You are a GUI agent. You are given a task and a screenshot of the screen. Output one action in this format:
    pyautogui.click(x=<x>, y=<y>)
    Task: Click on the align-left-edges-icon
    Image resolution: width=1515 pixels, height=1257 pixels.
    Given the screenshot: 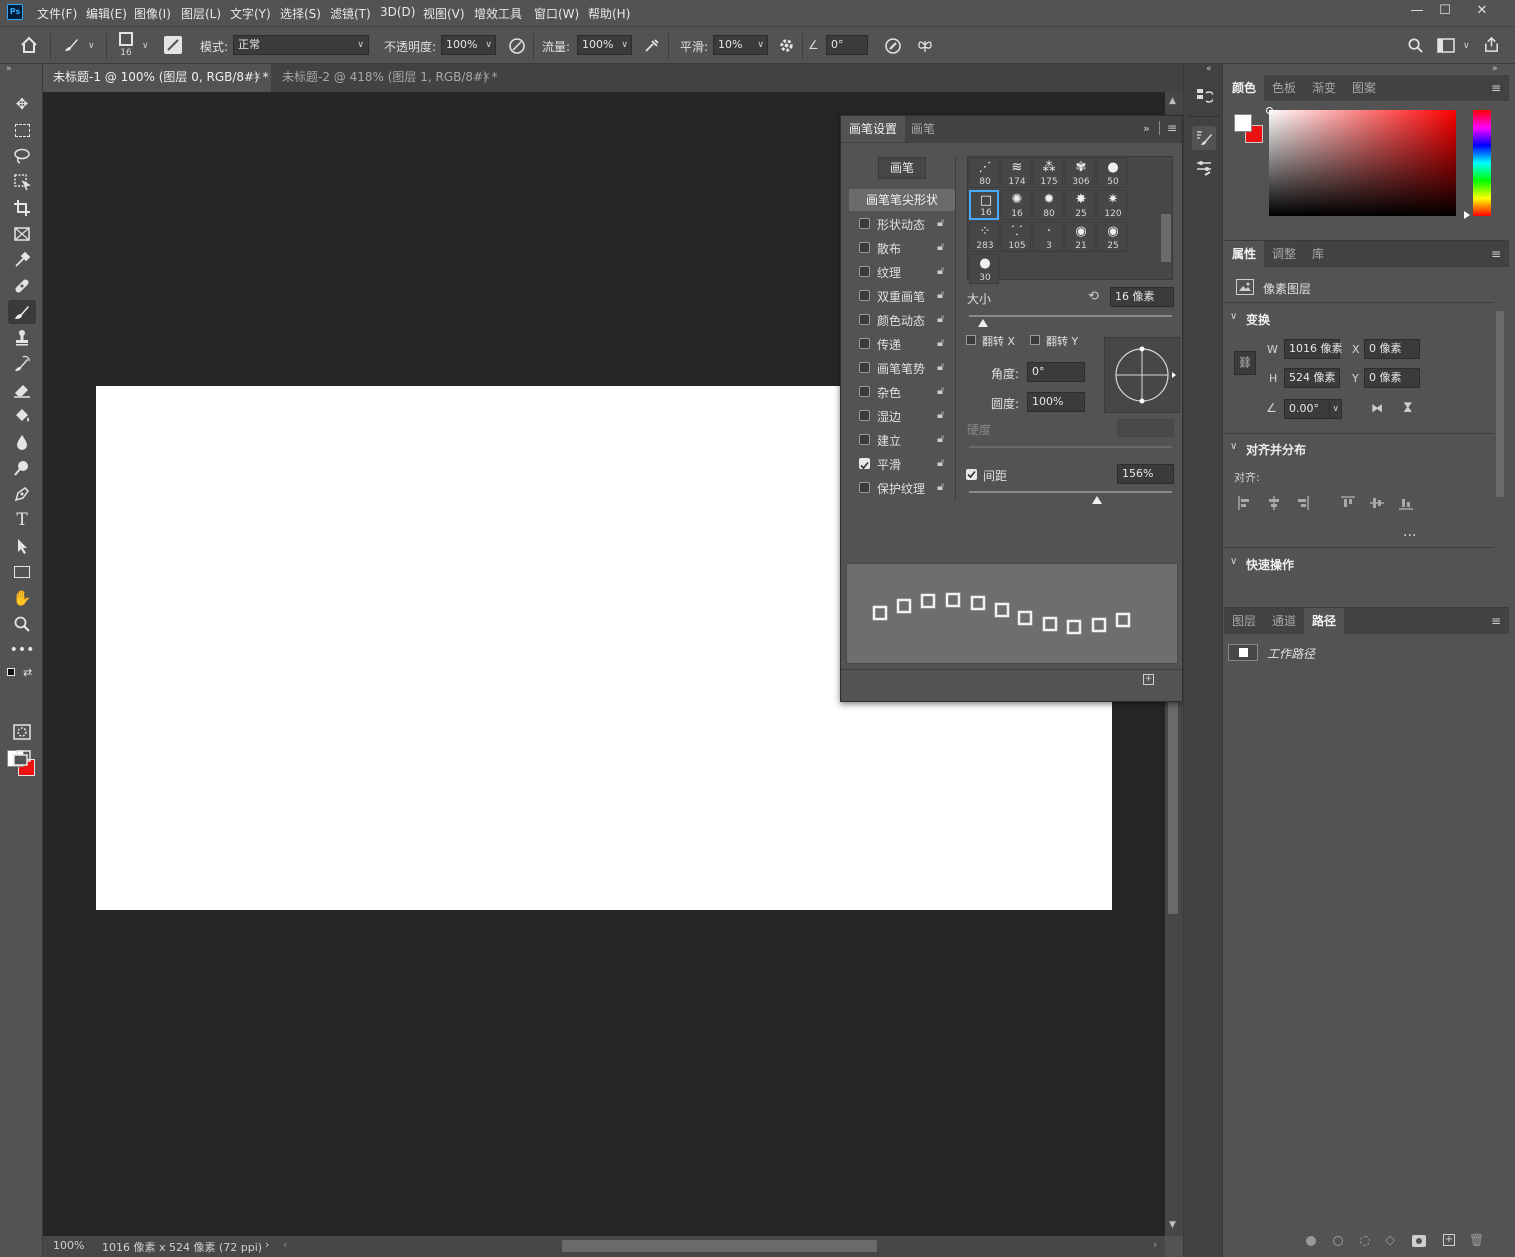 What is the action you would take?
    pyautogui.click(x=1245, y=504)
    